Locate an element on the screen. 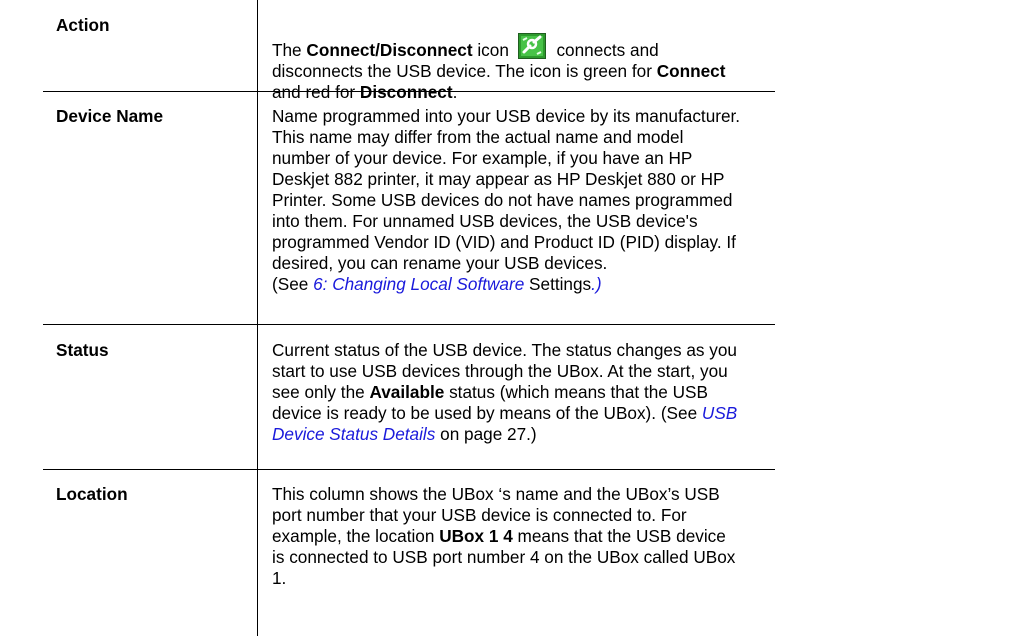 Image resolution: width=1018 pixels, height=636 pixels. column-divider is located at coordinates (257, 318).